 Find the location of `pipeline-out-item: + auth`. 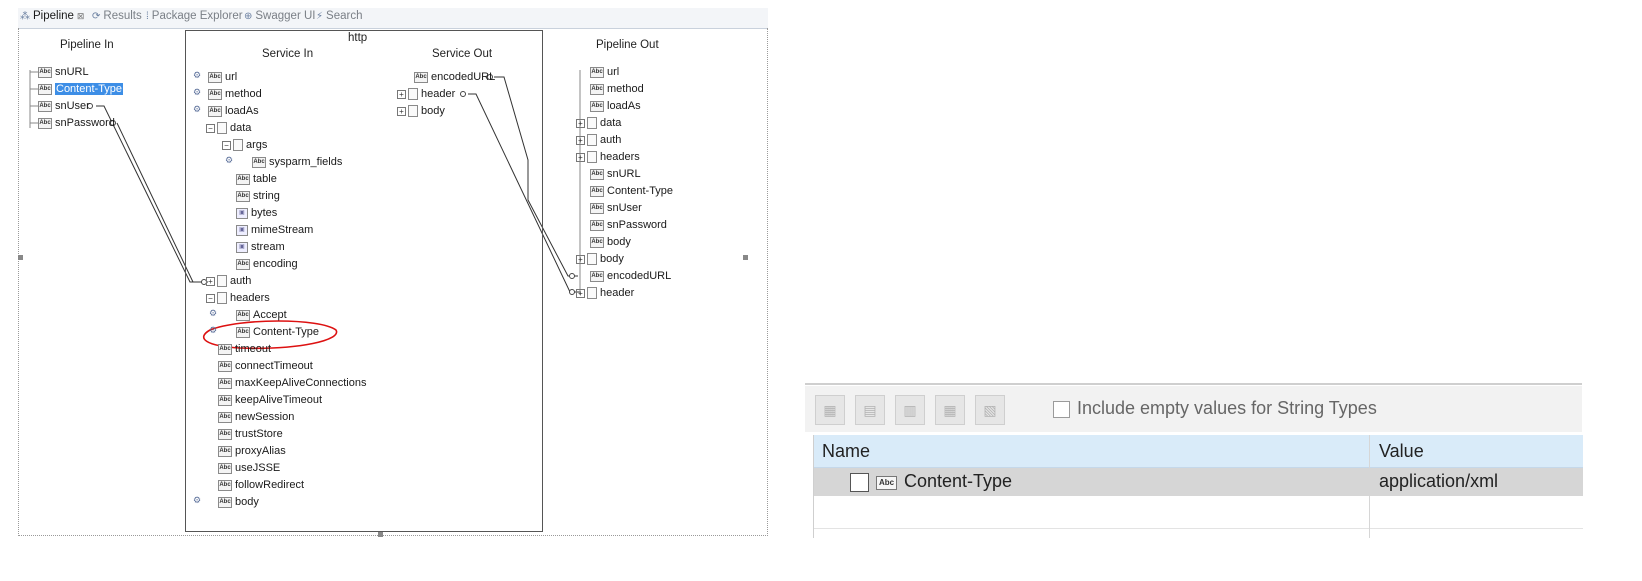

pipeline-out-item: + auth is located at coordinates (598, 140).